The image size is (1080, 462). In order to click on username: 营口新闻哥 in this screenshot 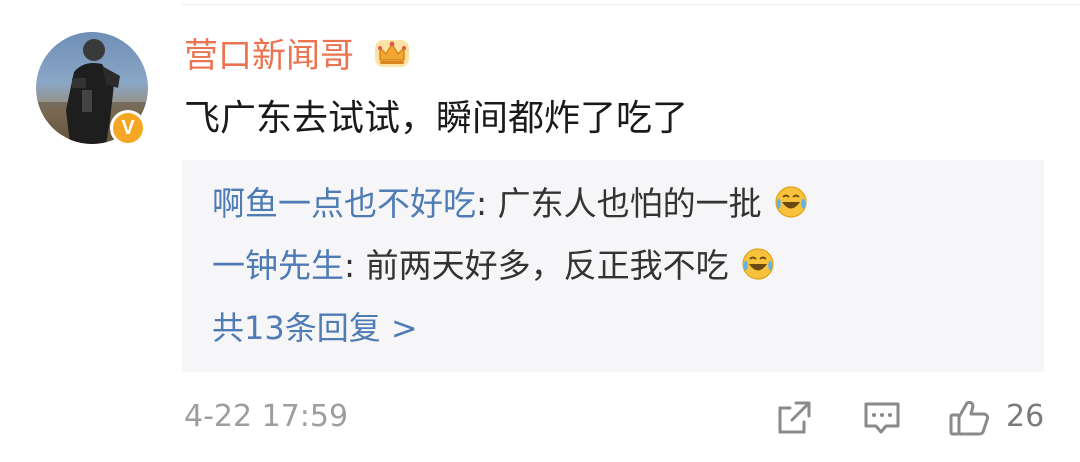, I will do `click(269, 56)`.